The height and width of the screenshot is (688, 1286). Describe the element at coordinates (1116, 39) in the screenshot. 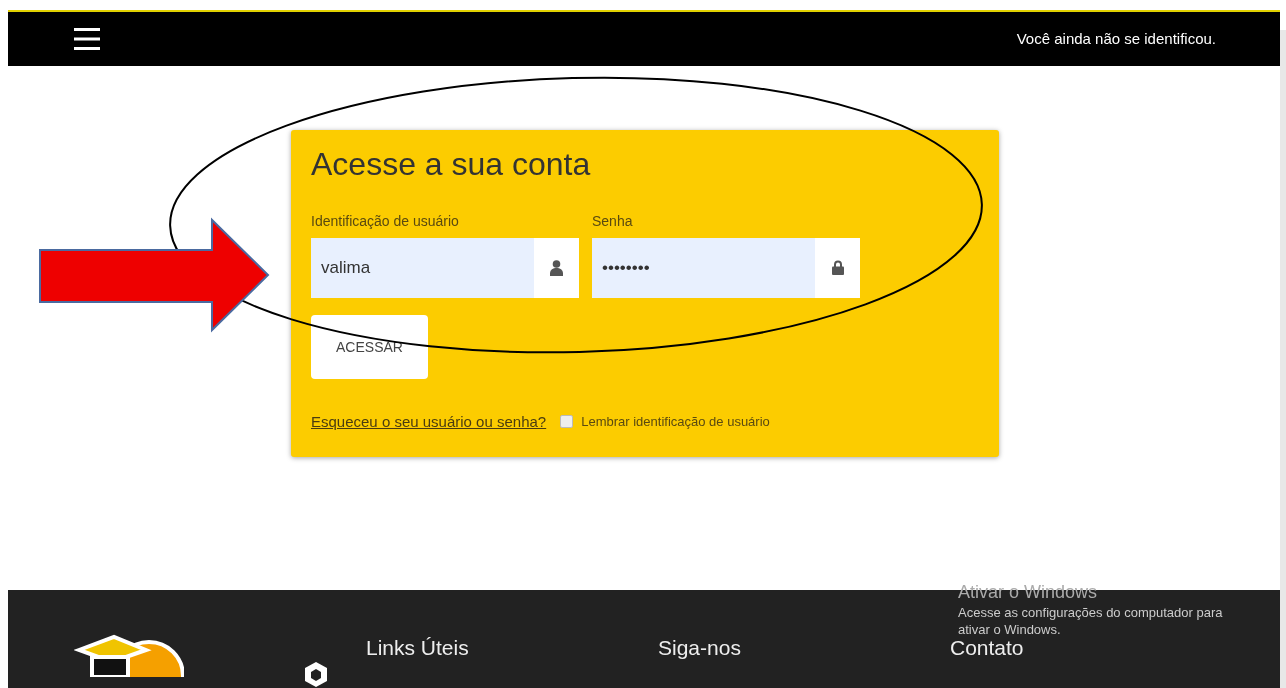

I see `login-status: Você ainda não se identificou.` at that location.